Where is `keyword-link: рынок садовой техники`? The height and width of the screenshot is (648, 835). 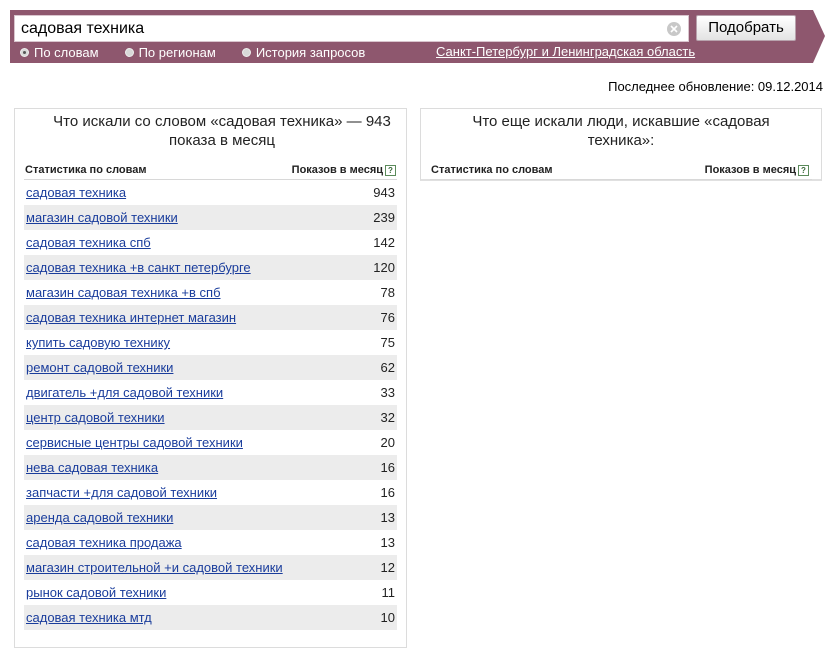 keyword-link: рынок садовой техники is located at coordinates (96, 592).